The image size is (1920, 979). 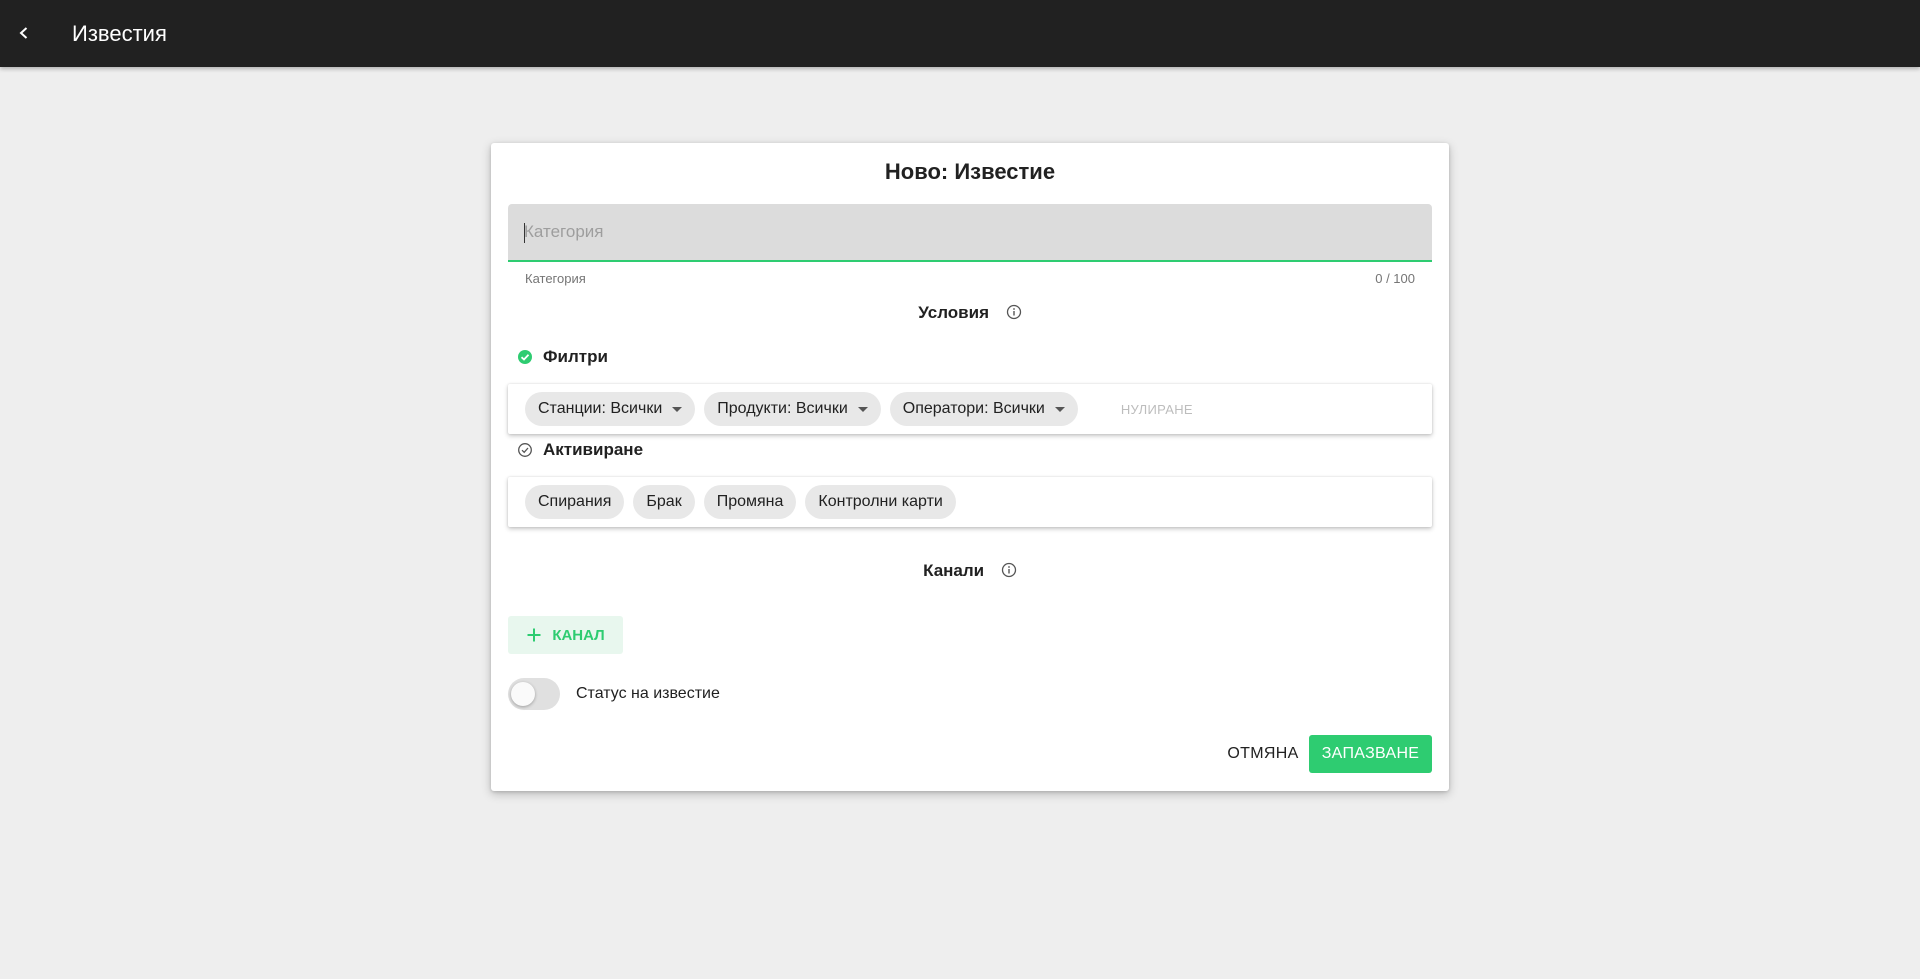 I want to click on chip-label: Спирания, so click(x=575, y=501).